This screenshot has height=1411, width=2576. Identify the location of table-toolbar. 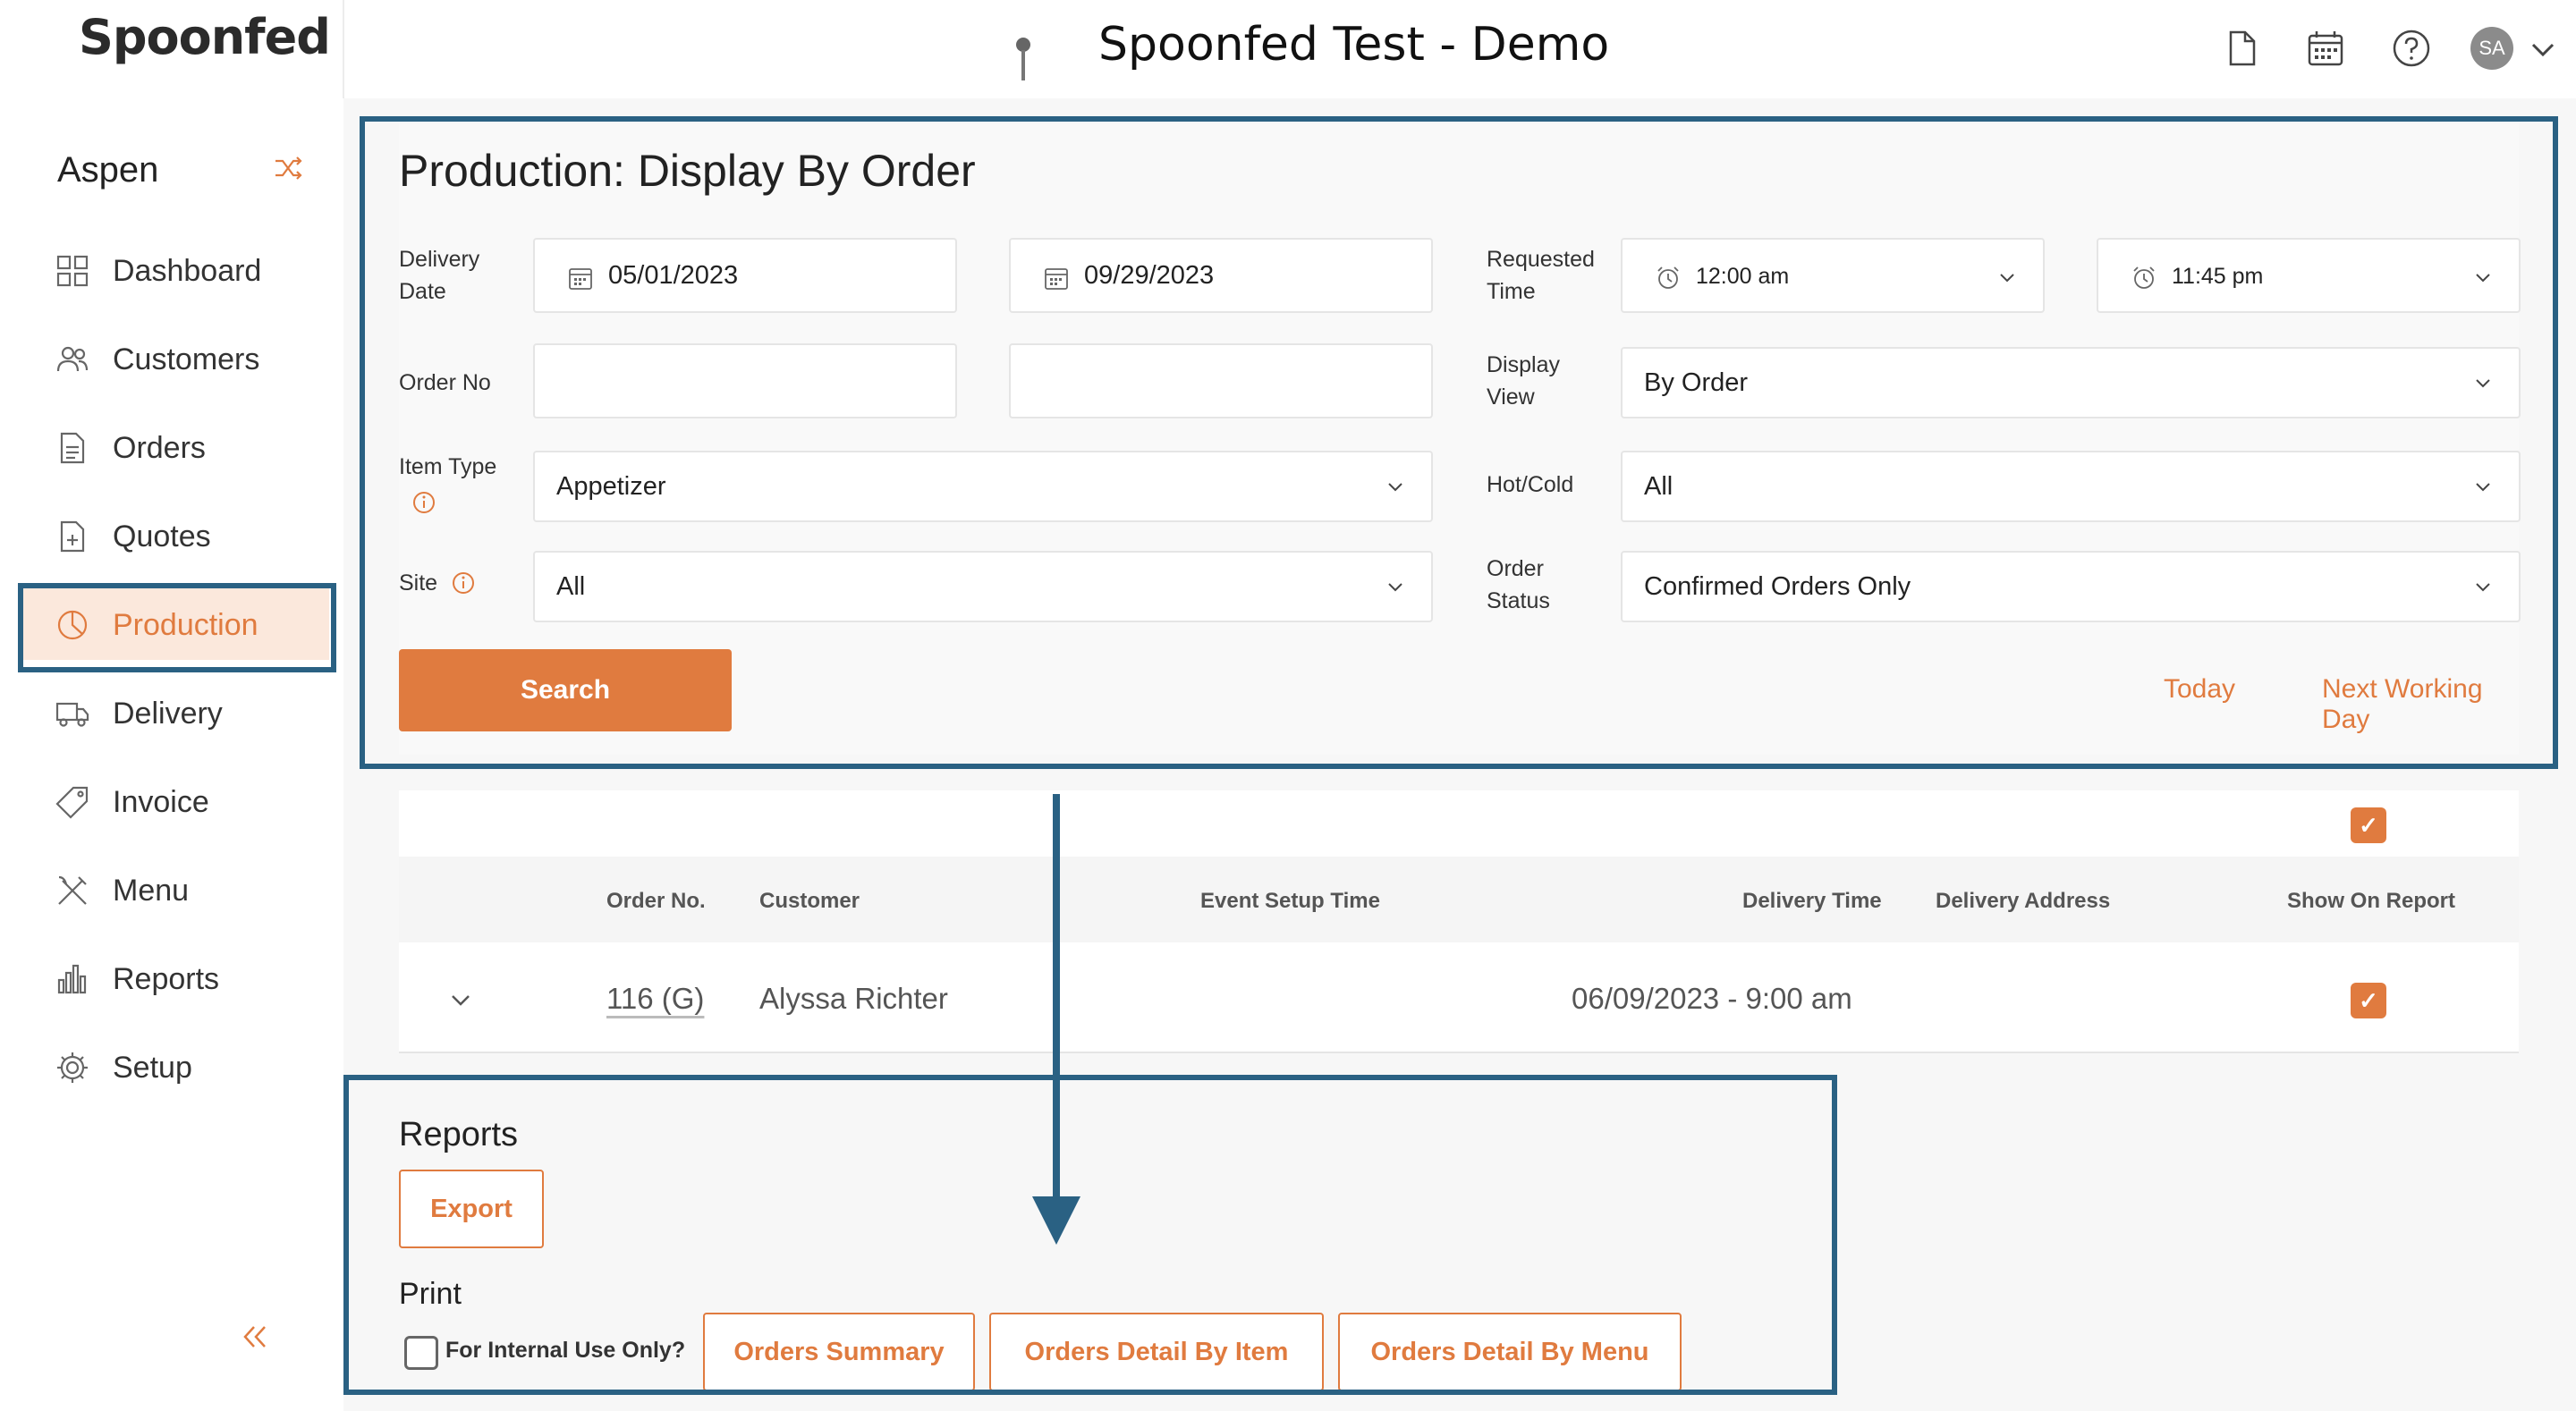
(1459, 824).